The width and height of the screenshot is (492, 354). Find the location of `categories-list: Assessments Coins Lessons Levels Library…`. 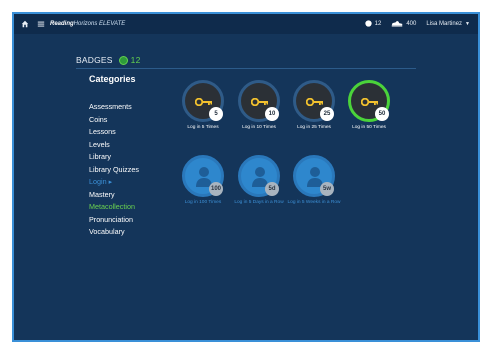

categories-list: Assessments Coins Lessons Levels Library… is located at coordinates (114, 170).